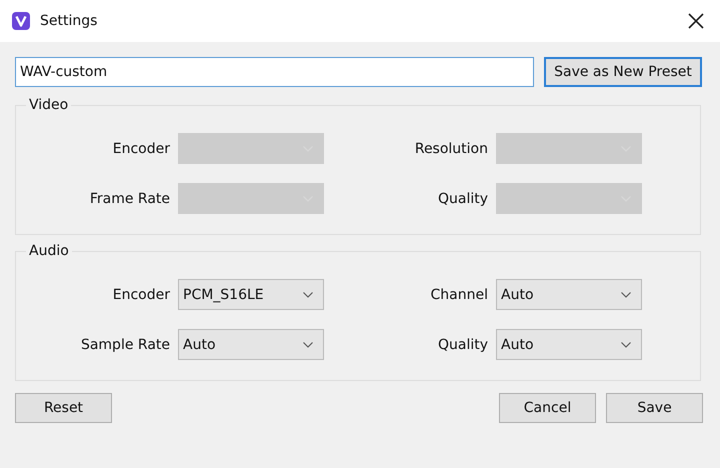 The image size is (720, 468). What do you see at coordinates (451, 148) in the screenshot?
I see `field-label: Resolution` at bounding box center [451, 148].